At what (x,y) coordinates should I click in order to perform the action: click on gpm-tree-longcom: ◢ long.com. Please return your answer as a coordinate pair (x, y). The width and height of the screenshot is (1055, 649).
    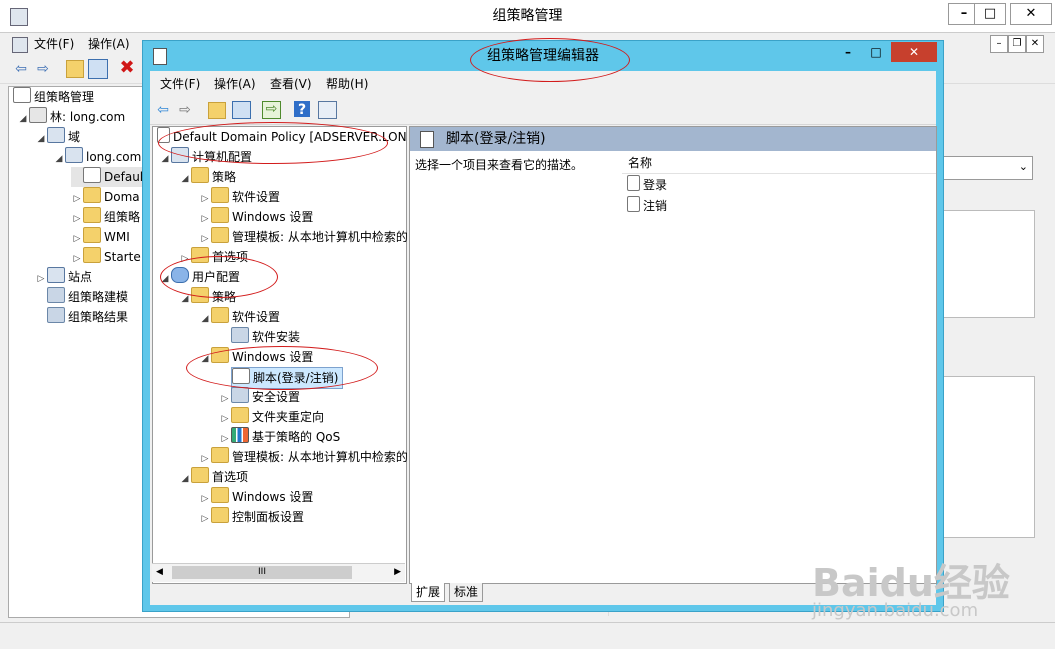
    Looking at the image, I should click on (97, 157).